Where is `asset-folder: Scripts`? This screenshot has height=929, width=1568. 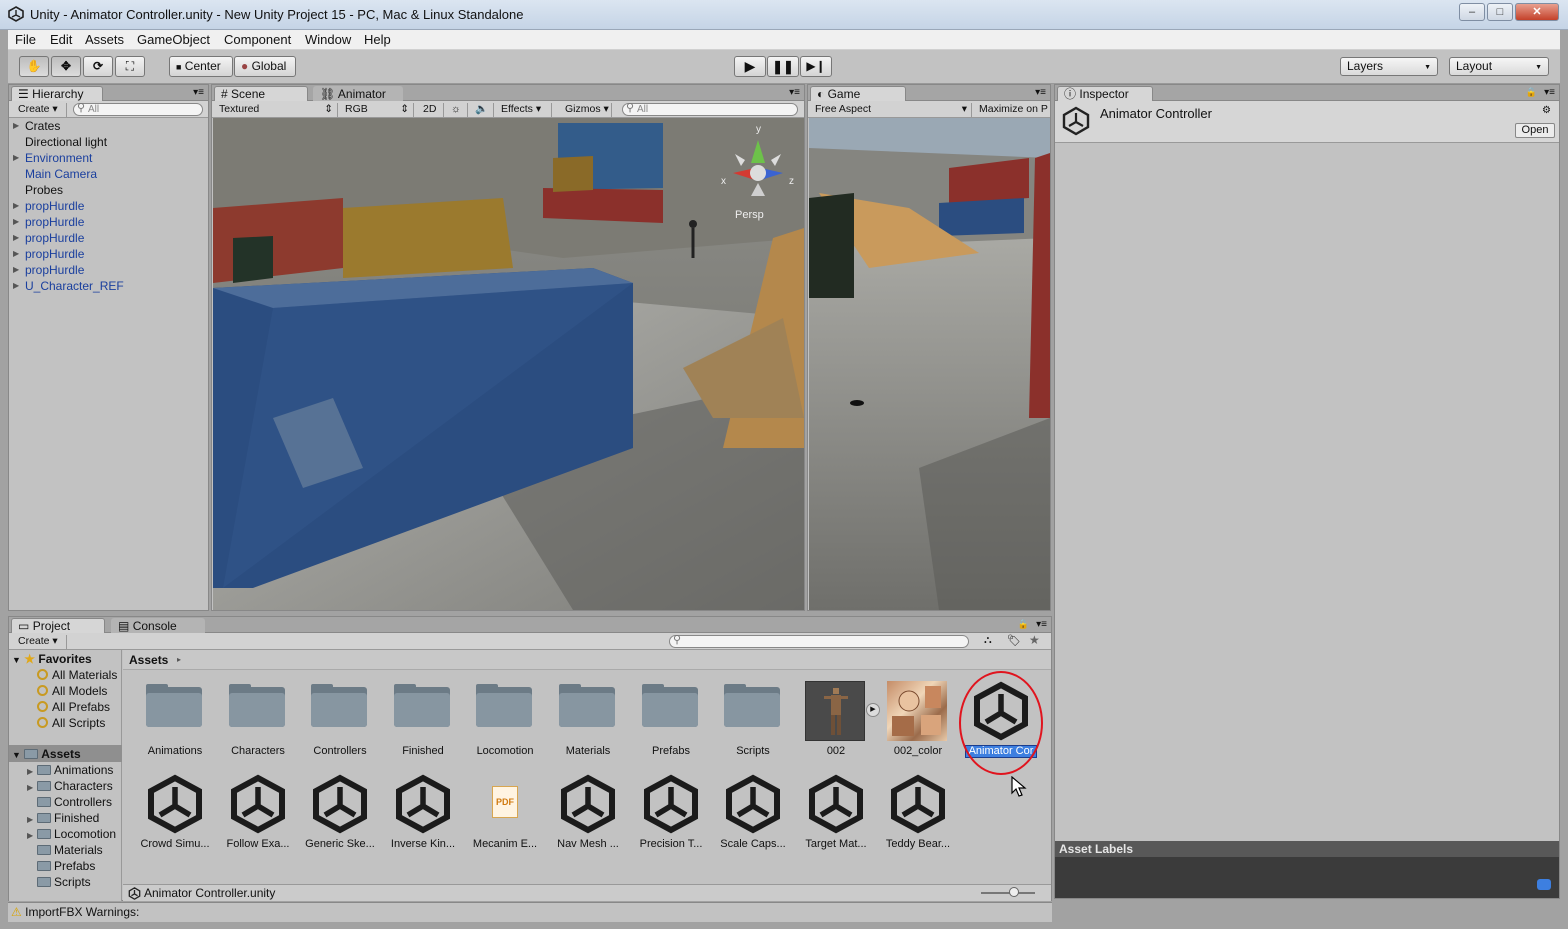 asset-folder: Scripts is located at coordinates (753, 722).